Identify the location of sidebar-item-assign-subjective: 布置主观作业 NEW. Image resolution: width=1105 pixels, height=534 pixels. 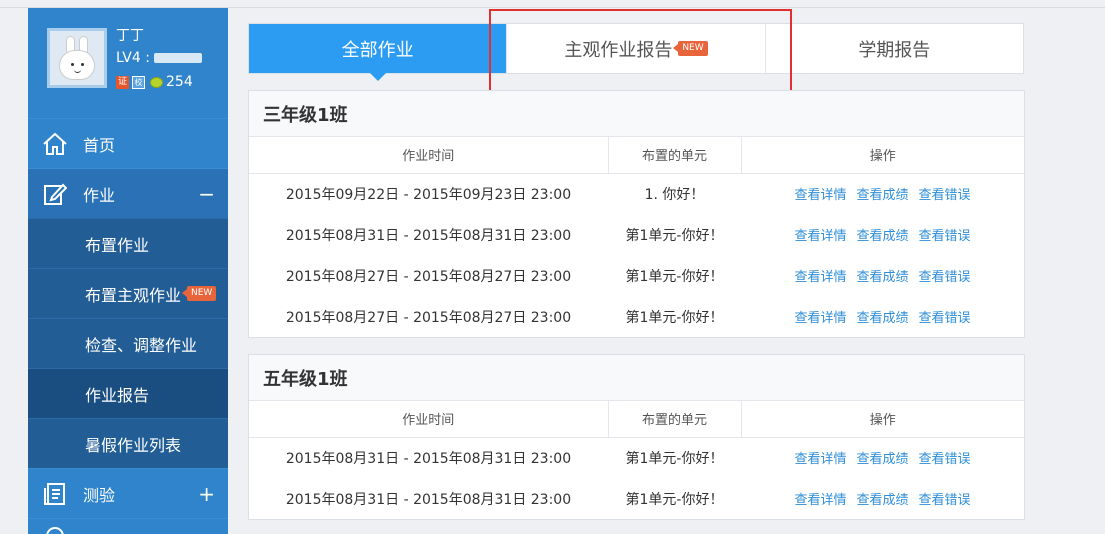
(128, 293).